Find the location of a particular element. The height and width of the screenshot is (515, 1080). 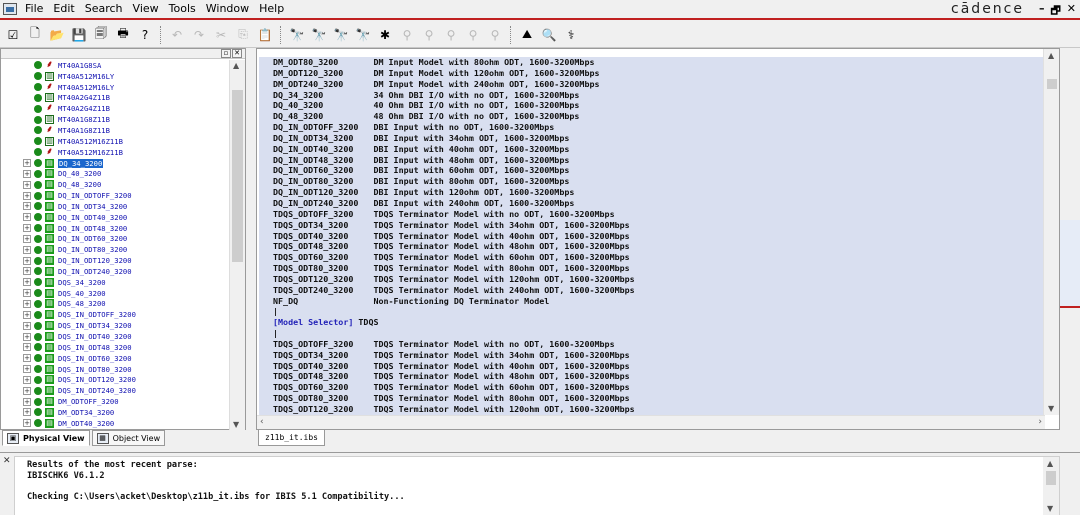

tab-physical-view: ▣ Physical View is located at coordinates (46, 438).